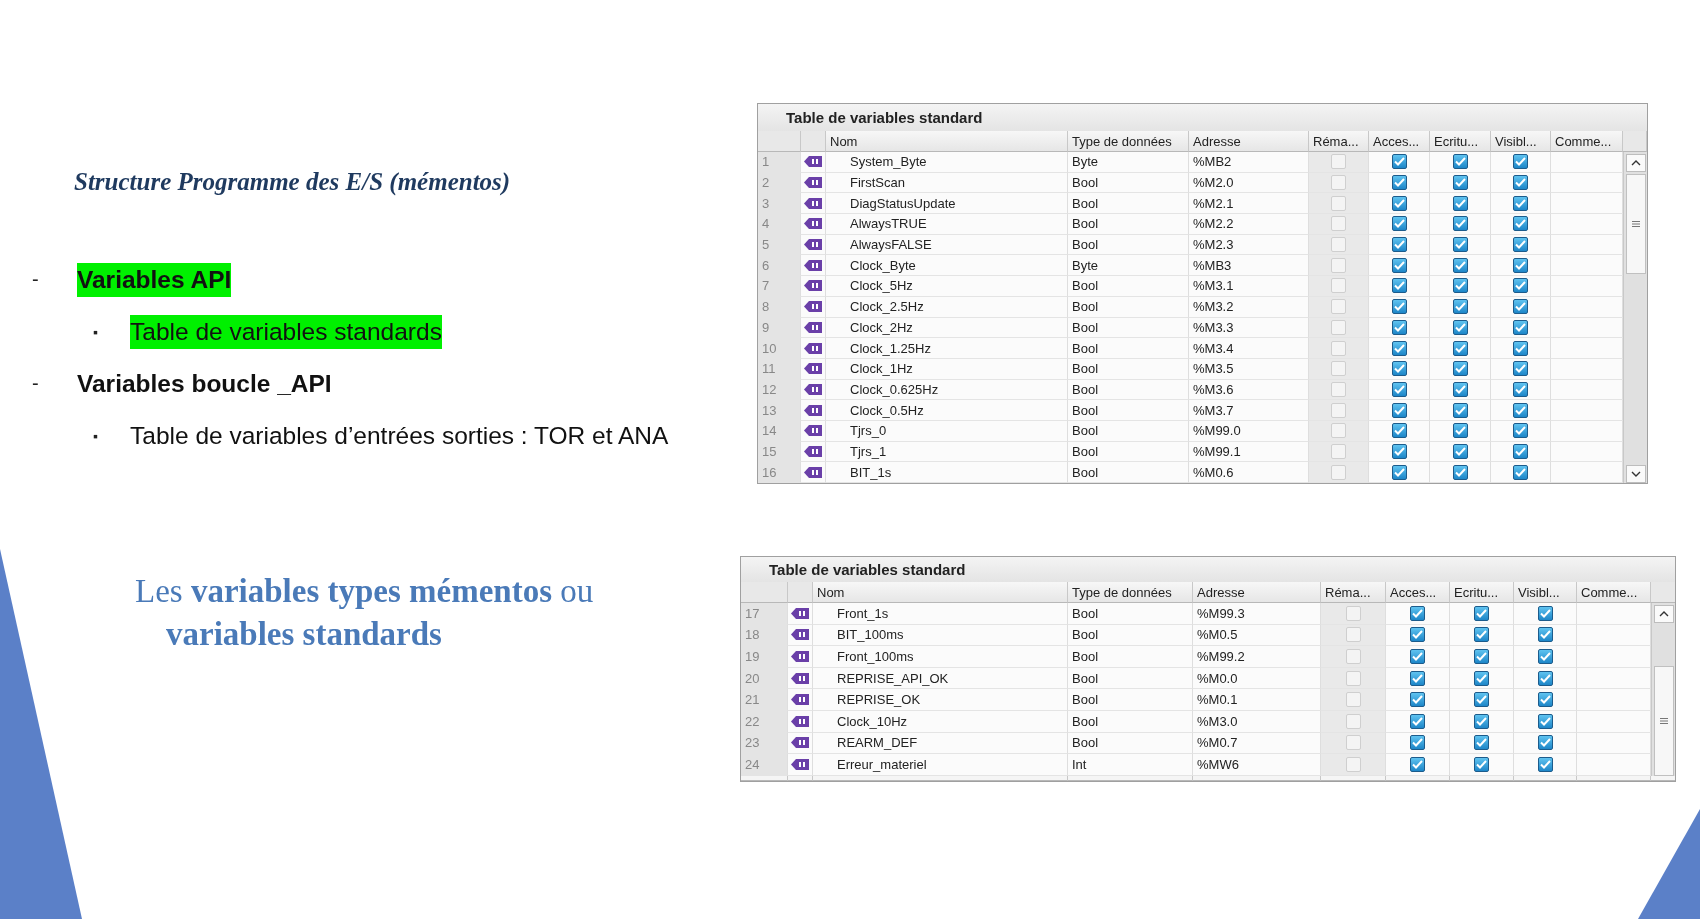 This screenshot has height=919, width=1700. What do you see at coordinates (947, 266) in the screenshot?
I see `table-cell: Clock_Byte` at bounding box center [947, 266].